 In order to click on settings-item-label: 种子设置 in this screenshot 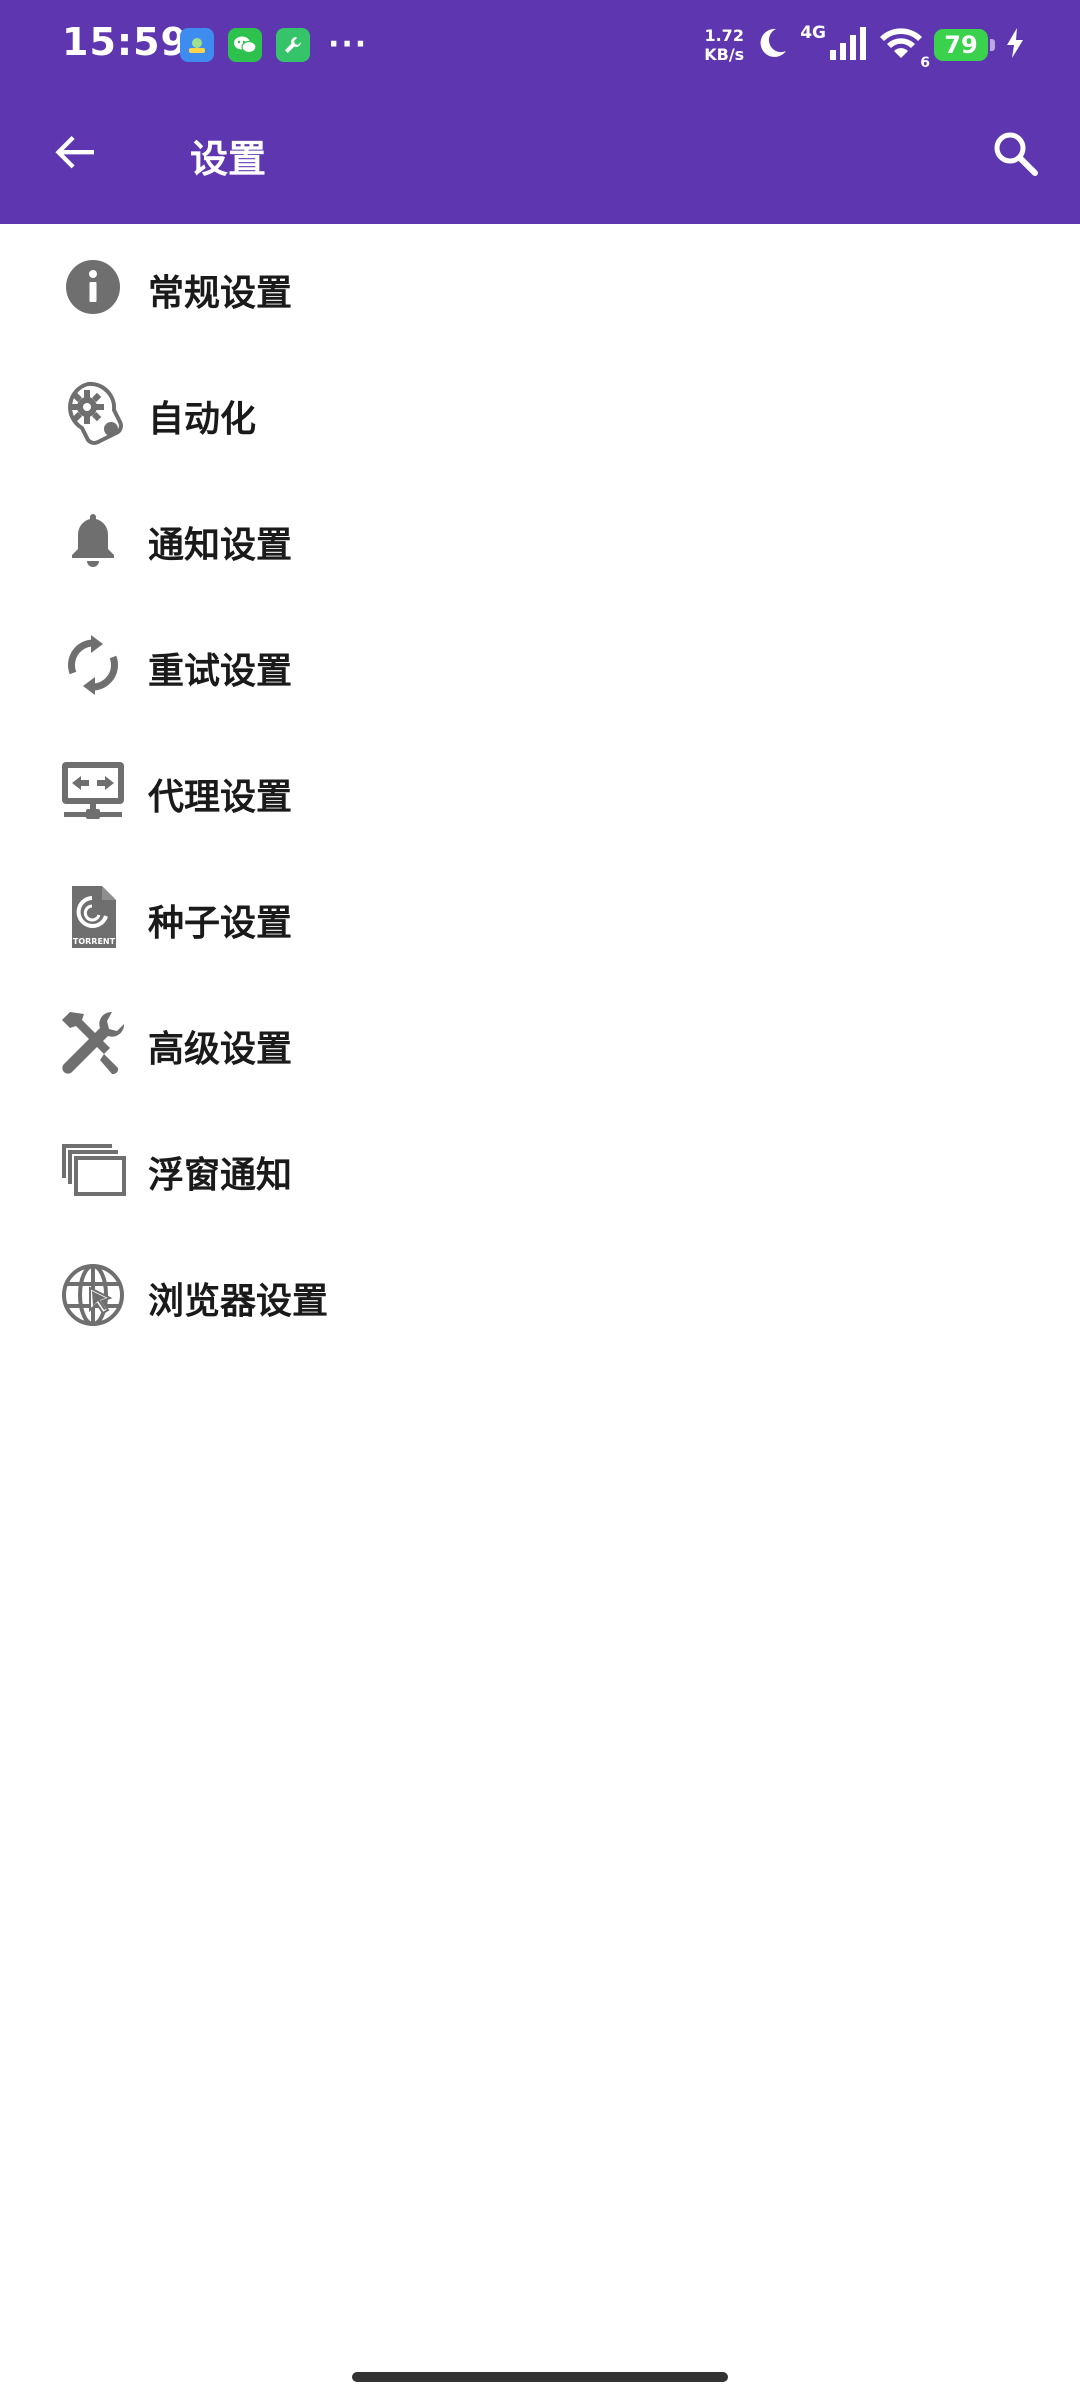, I will do `click(220, 923)`.